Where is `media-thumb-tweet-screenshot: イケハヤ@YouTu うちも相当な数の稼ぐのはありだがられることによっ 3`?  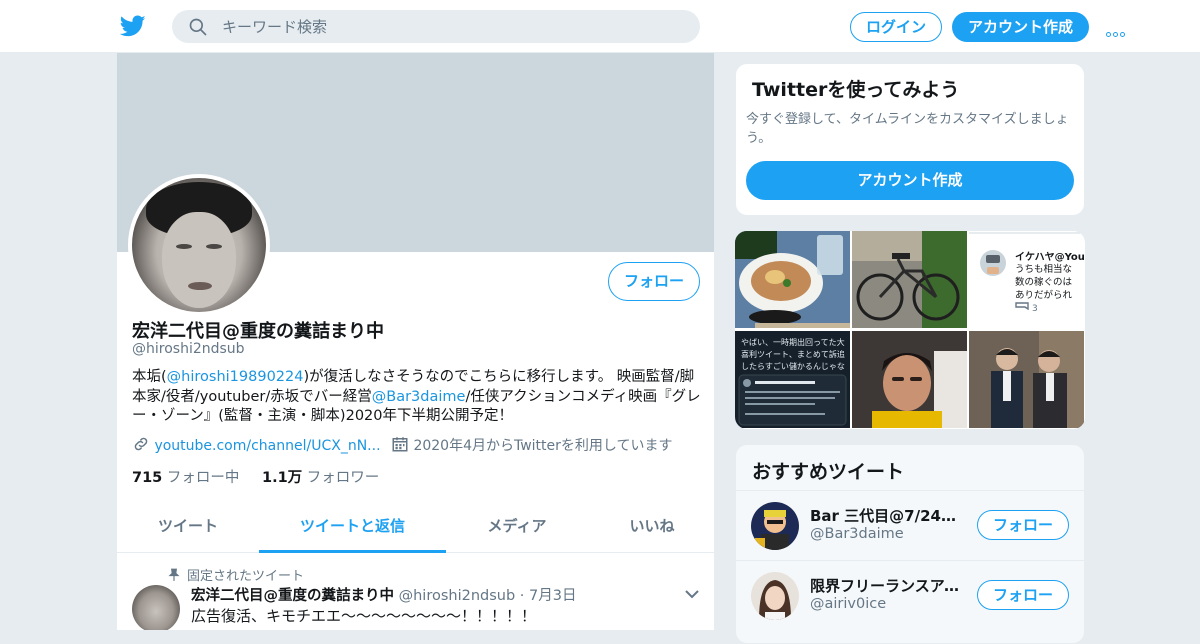 media-thumb-tweet-screenshot: イケハヤ@YouTu うちも相当な数の稼ぐのはありだがられることによっ 3 is located at coordinates (1026, 279).